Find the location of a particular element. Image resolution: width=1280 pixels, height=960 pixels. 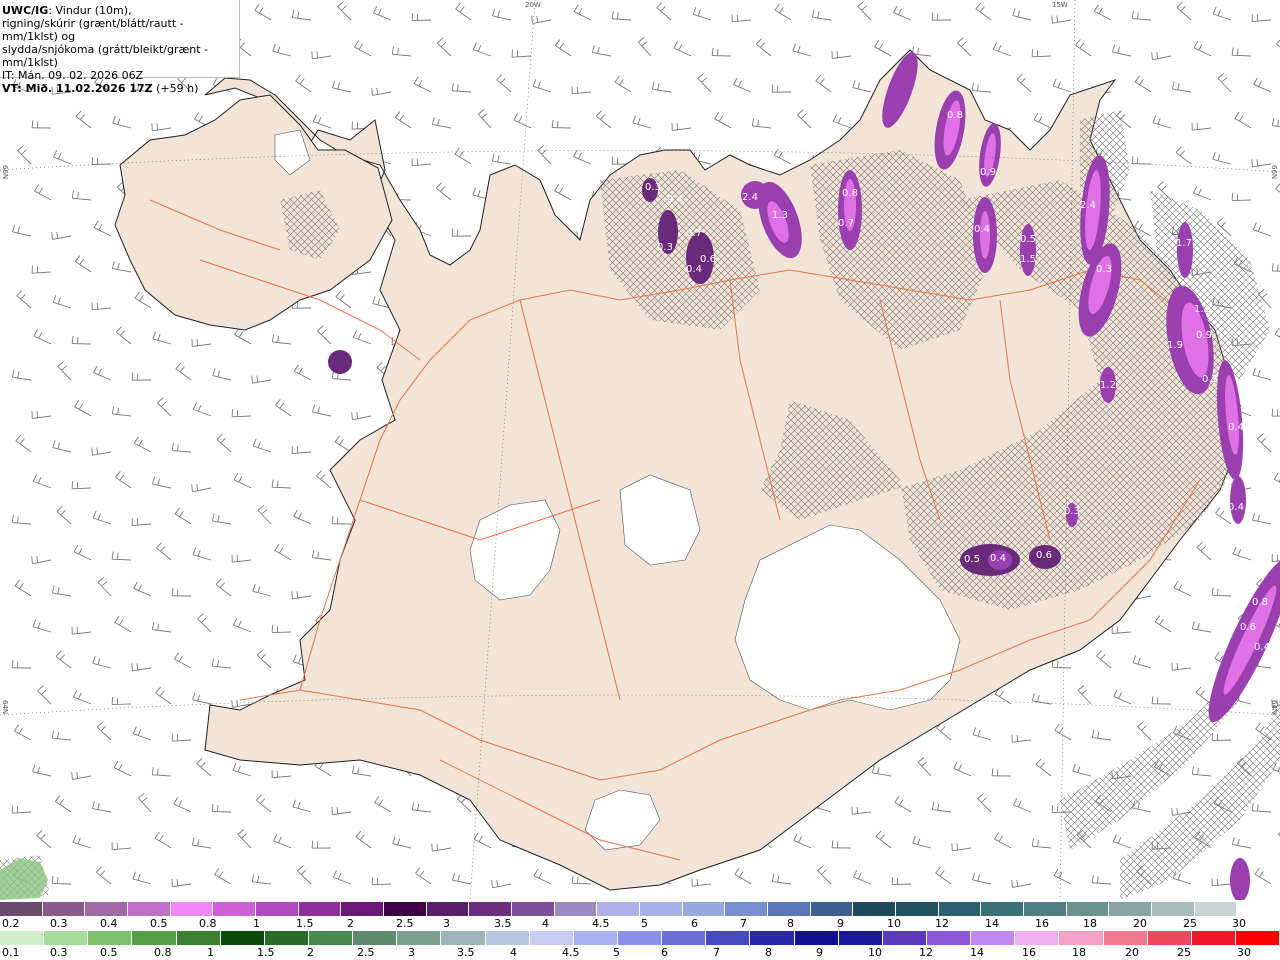

precip-value-label: 0.5 is located at coordinates (972, 559).